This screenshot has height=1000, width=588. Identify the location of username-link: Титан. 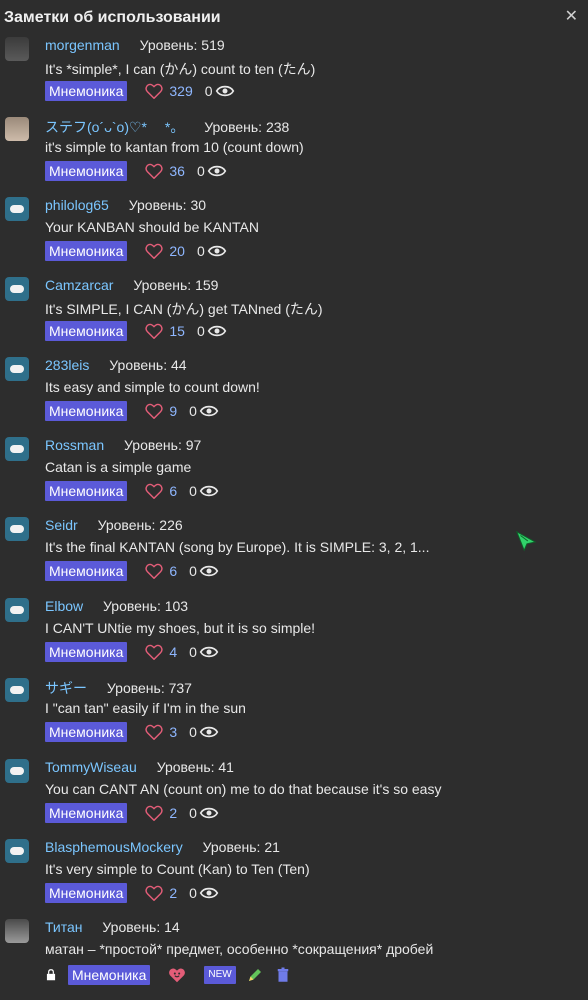
(64, 927).